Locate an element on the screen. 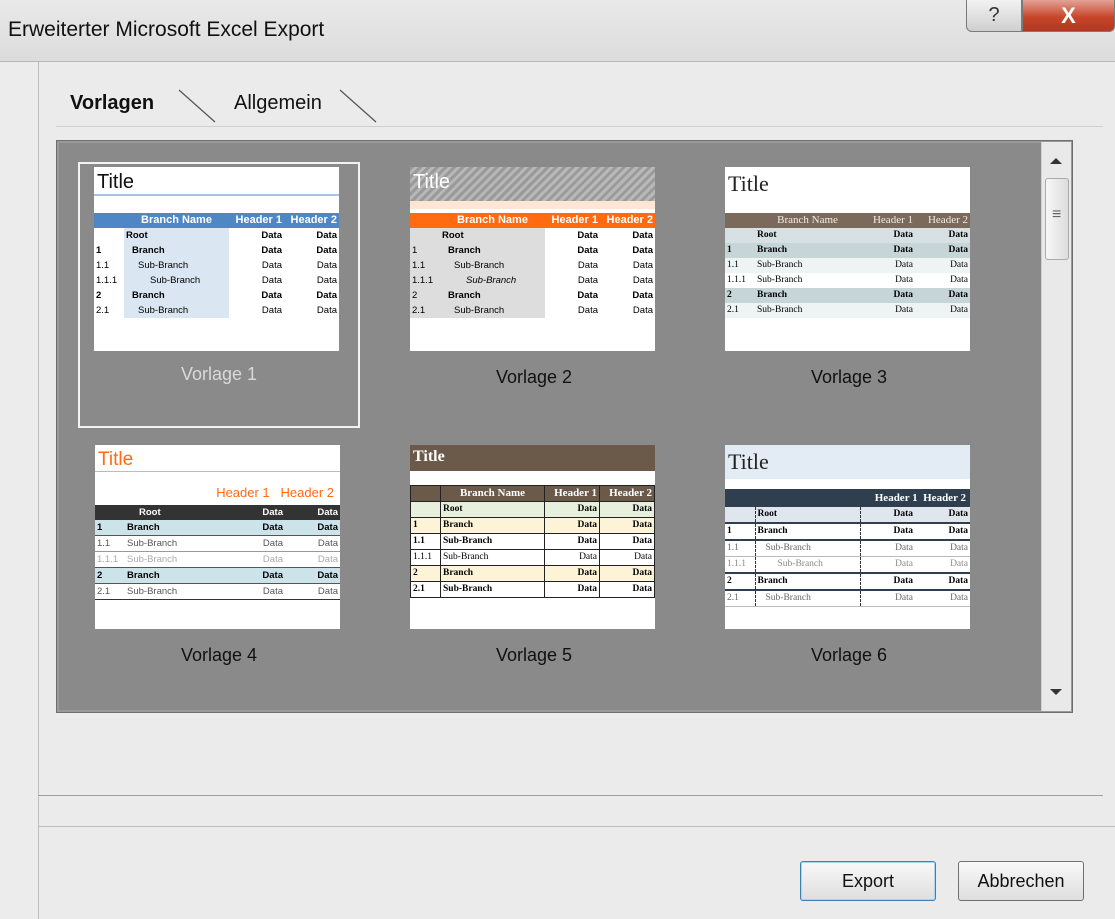 The image size is (1115, 919). close-button: X is located at coordinates (1068, 16).